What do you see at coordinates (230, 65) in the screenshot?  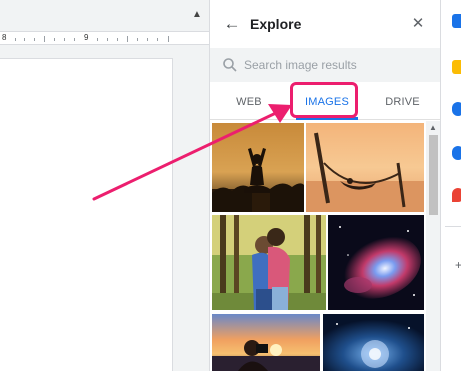 I see `search-icon` at bounding box center [230, 65].